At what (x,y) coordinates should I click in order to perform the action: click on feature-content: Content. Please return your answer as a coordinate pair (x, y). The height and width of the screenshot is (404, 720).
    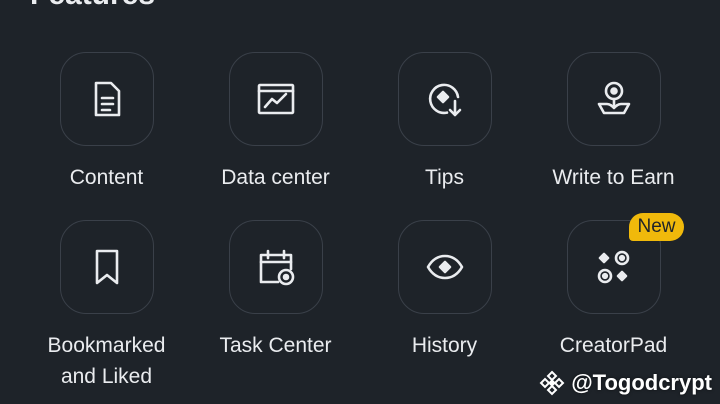
    Looking at the image, I should click on (106, 122).